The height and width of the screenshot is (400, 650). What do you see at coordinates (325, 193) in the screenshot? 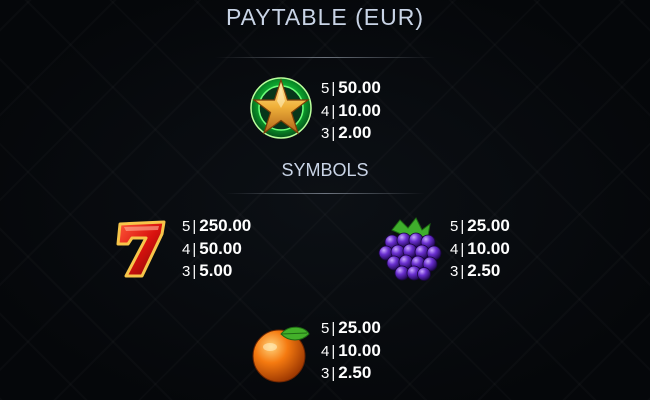
I see `symbols-divider` at bounding box center [325, 193].